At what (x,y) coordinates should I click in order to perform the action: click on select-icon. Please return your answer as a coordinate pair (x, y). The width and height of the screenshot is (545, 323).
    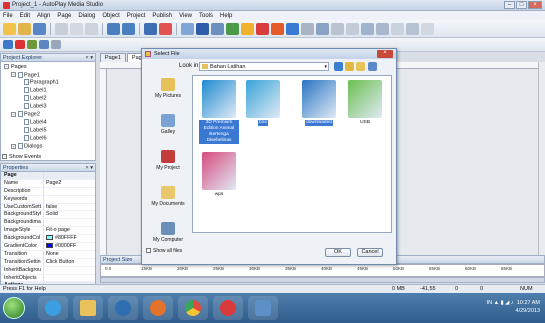
    Looking at the image, I should click on (8, 44).